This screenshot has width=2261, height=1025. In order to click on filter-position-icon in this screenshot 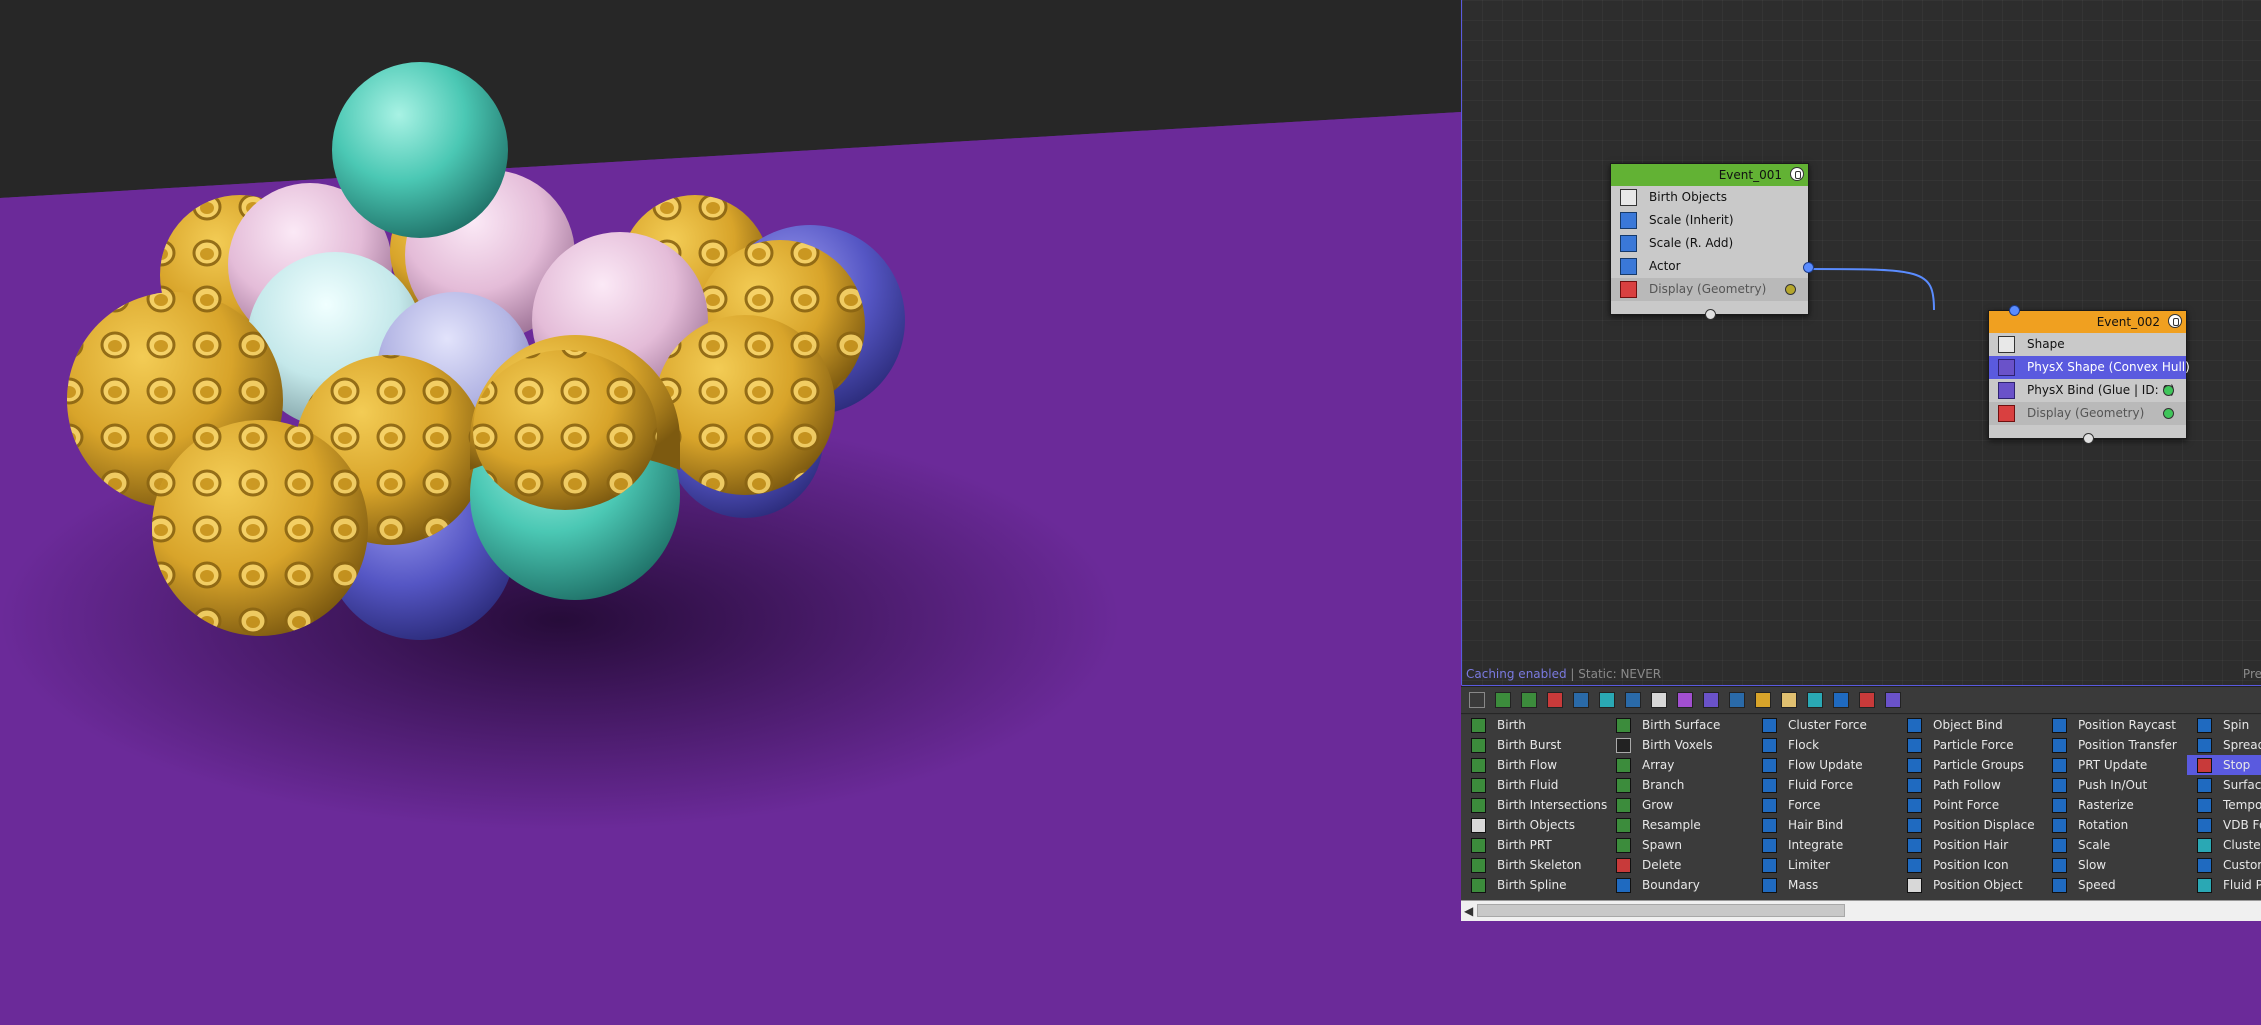, I will do `click(1633, 700)`.